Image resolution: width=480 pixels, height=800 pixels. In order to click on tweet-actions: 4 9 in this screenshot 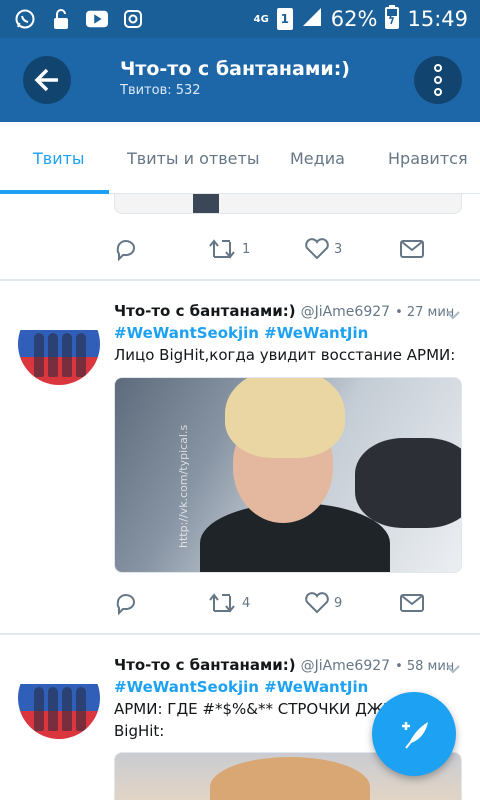, I will do `click(274, 603)`.